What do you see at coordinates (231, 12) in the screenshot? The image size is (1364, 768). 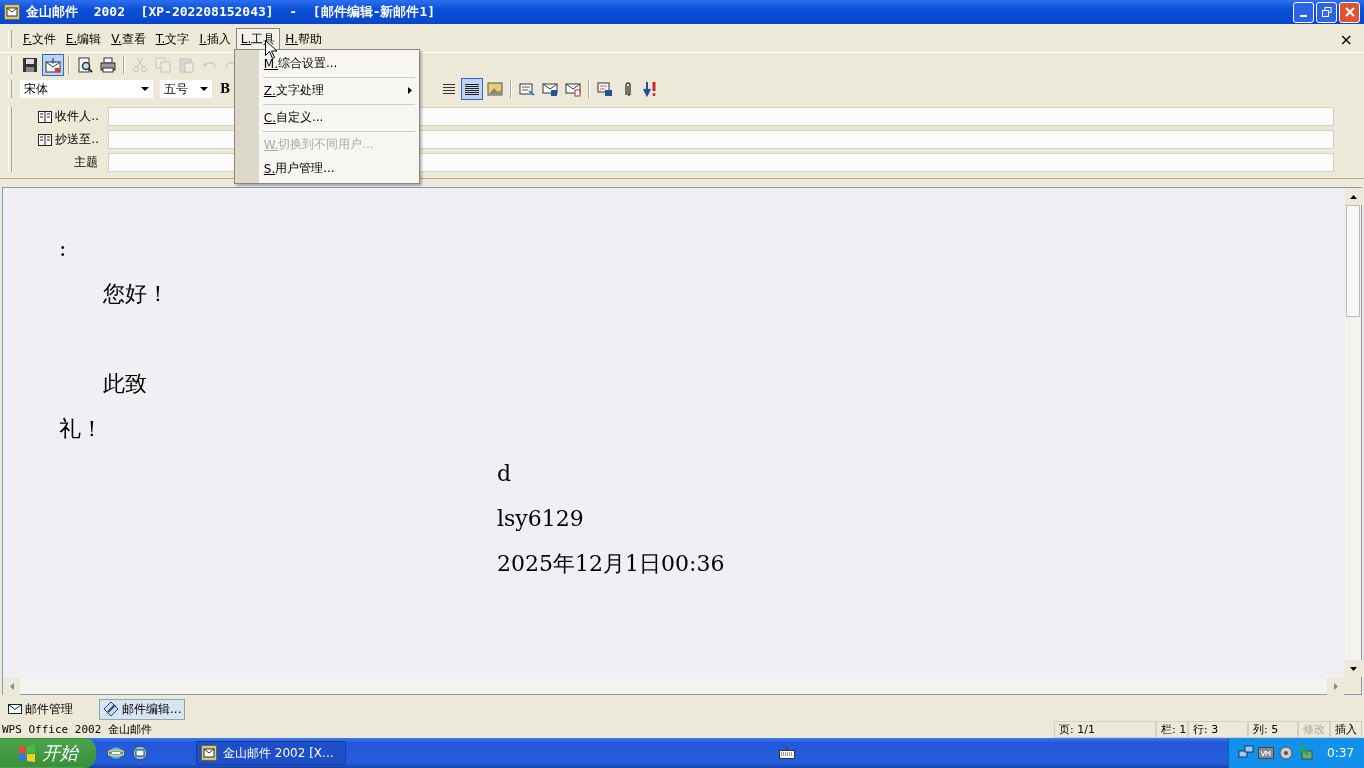 I see `window-title: 金山邮件 2002 [XP-202208152043] - [邮件编辑-新邮件1]` at bounding box center [231, 12].